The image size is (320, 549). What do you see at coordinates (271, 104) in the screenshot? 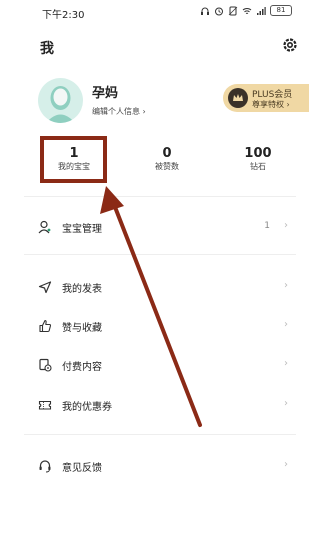
I see `plus-member-subtitle: 尊享特权 ›` at bounding box center [271, 104].